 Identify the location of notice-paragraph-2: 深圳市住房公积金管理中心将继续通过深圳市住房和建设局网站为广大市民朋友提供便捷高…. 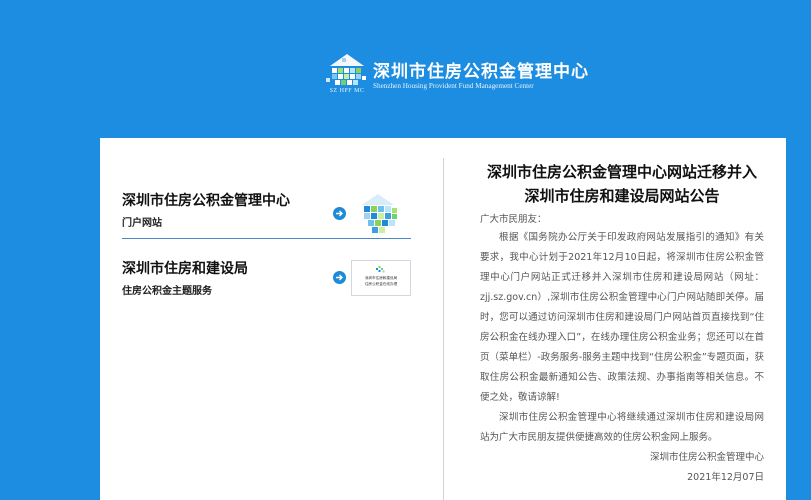
(622, 427).